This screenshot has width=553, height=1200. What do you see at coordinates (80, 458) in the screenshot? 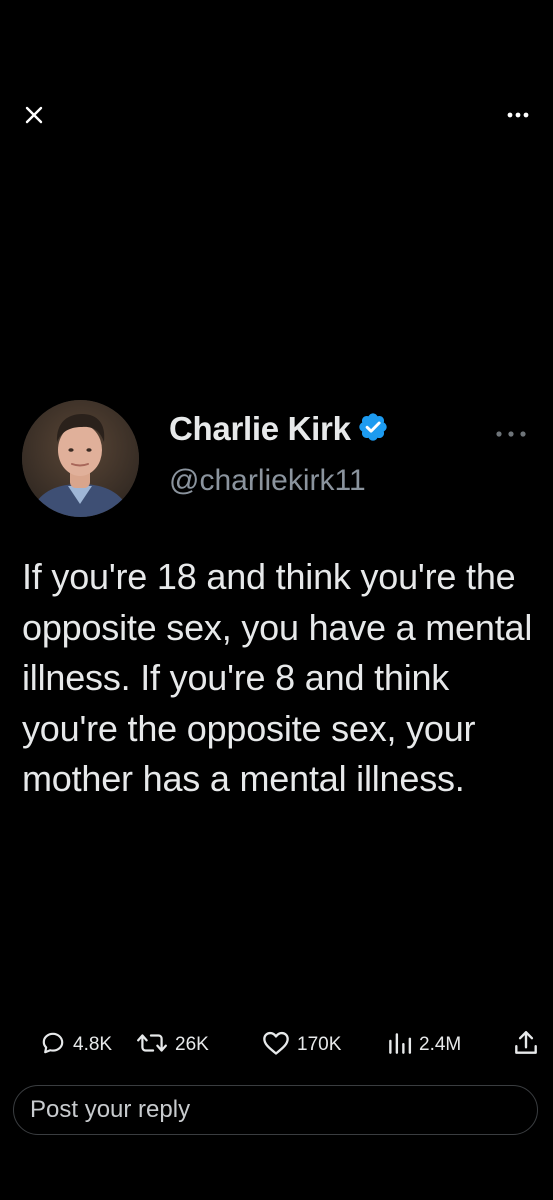
I see `avatar` at bounding box center [80, 458].